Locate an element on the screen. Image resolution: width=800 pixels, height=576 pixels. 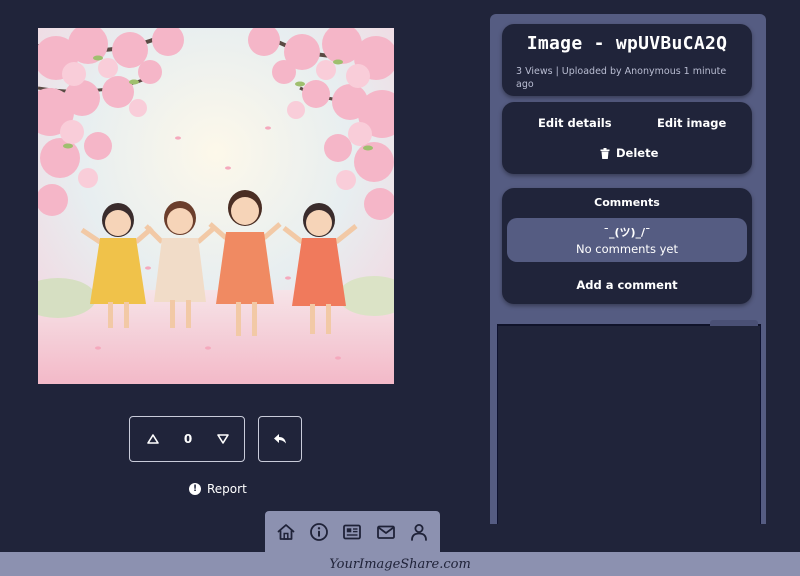
no-comments-text: No comments yet is located at coordinates (627, 249).